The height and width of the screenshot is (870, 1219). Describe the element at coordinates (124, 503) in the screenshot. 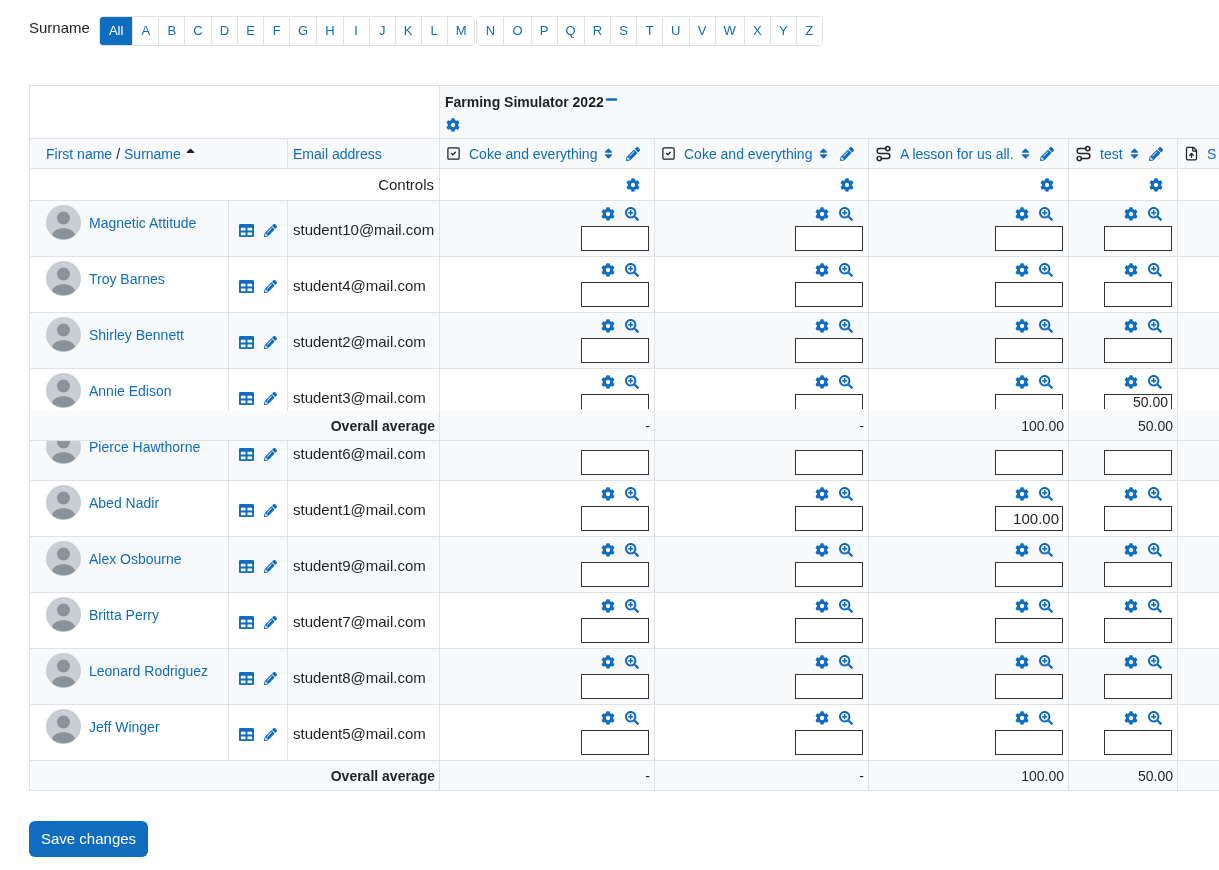

I see `student-name-link: Abed Nadir` at that location.